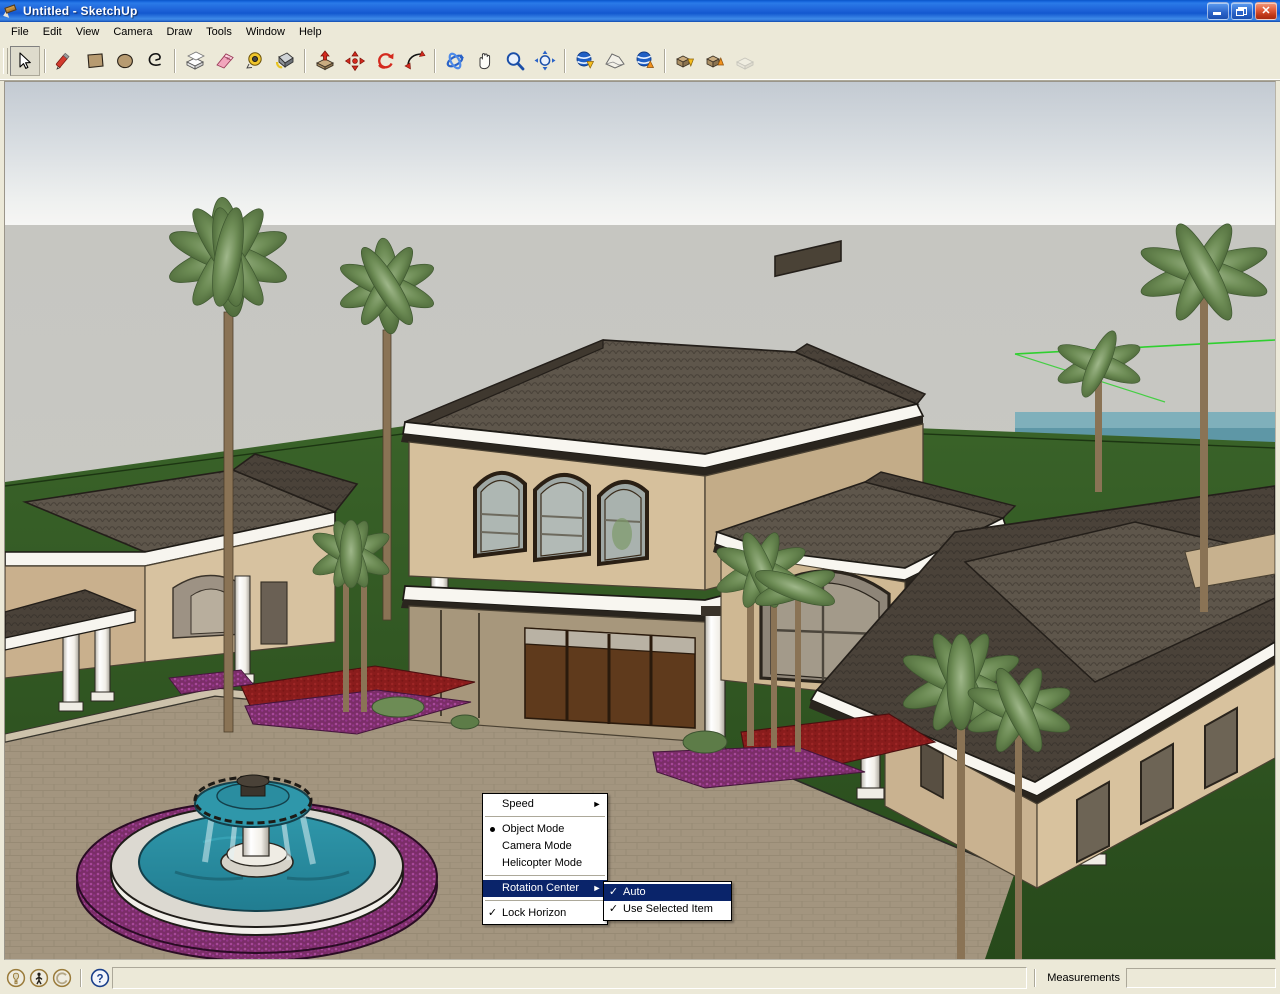 This screenshot has width=1280, height=994. I want to click on ctx-item-lock-horizon: ✓ Lock Horizon, so click(545, 913).